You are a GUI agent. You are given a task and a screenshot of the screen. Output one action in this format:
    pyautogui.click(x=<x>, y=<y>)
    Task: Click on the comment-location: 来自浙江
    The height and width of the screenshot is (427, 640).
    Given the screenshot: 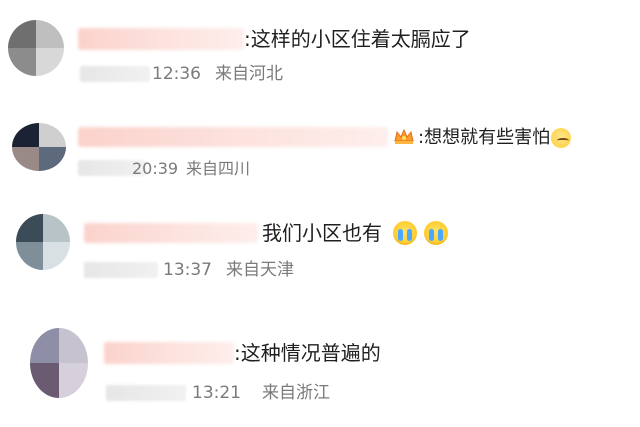 What is the action you would take?
    pyautogui.click(x=296, y=393)
    